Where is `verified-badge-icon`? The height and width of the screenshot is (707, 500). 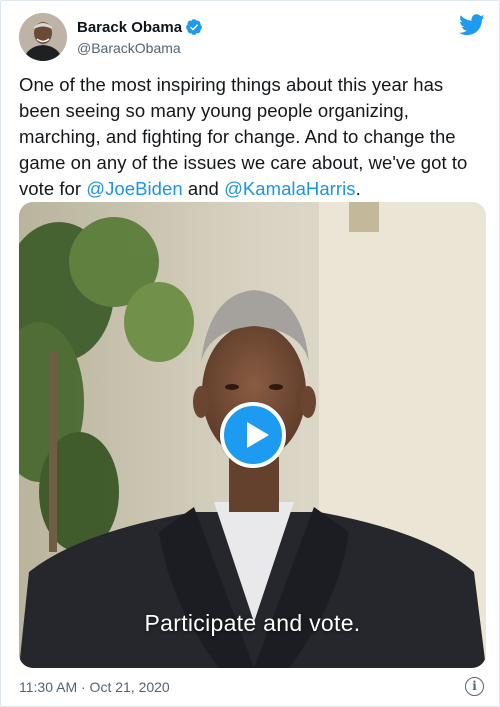
verified-badge-icon is located at coordinates (194, 27).